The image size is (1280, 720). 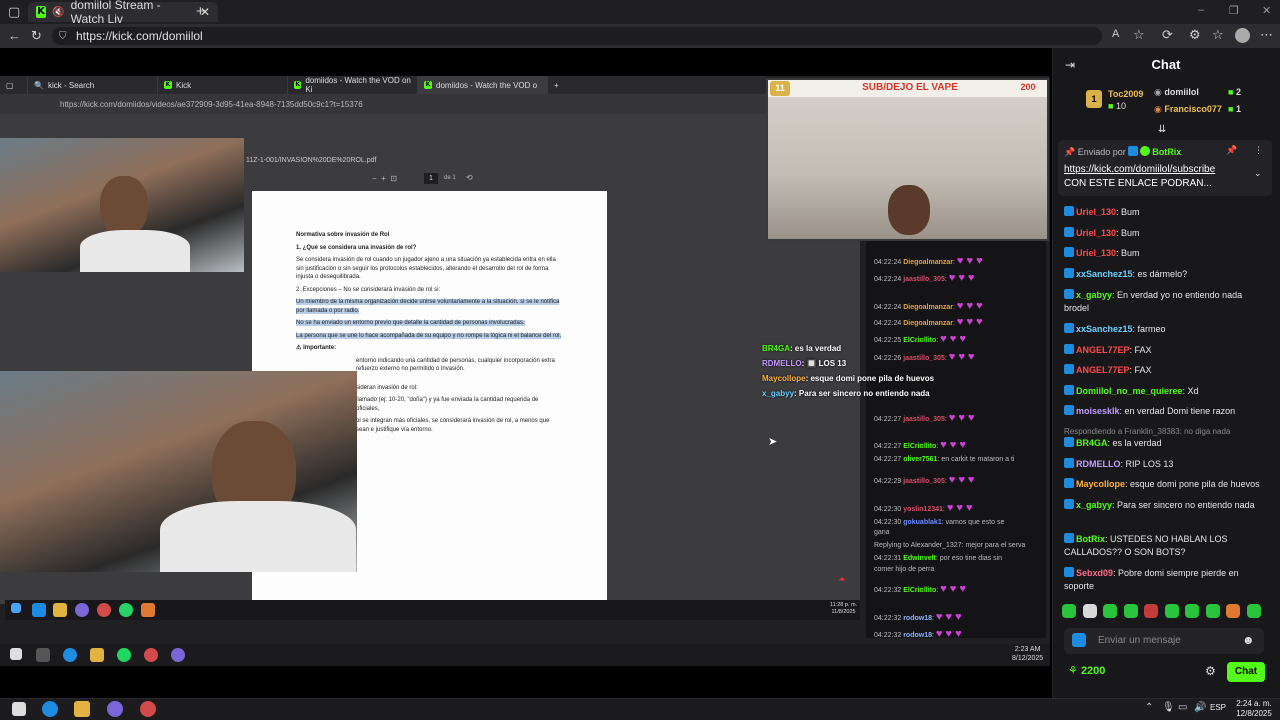 What do you see at coordinates (1201, 10) in the screenshot?
I see `minimize-button: –` at bounding box center [1201, 10].